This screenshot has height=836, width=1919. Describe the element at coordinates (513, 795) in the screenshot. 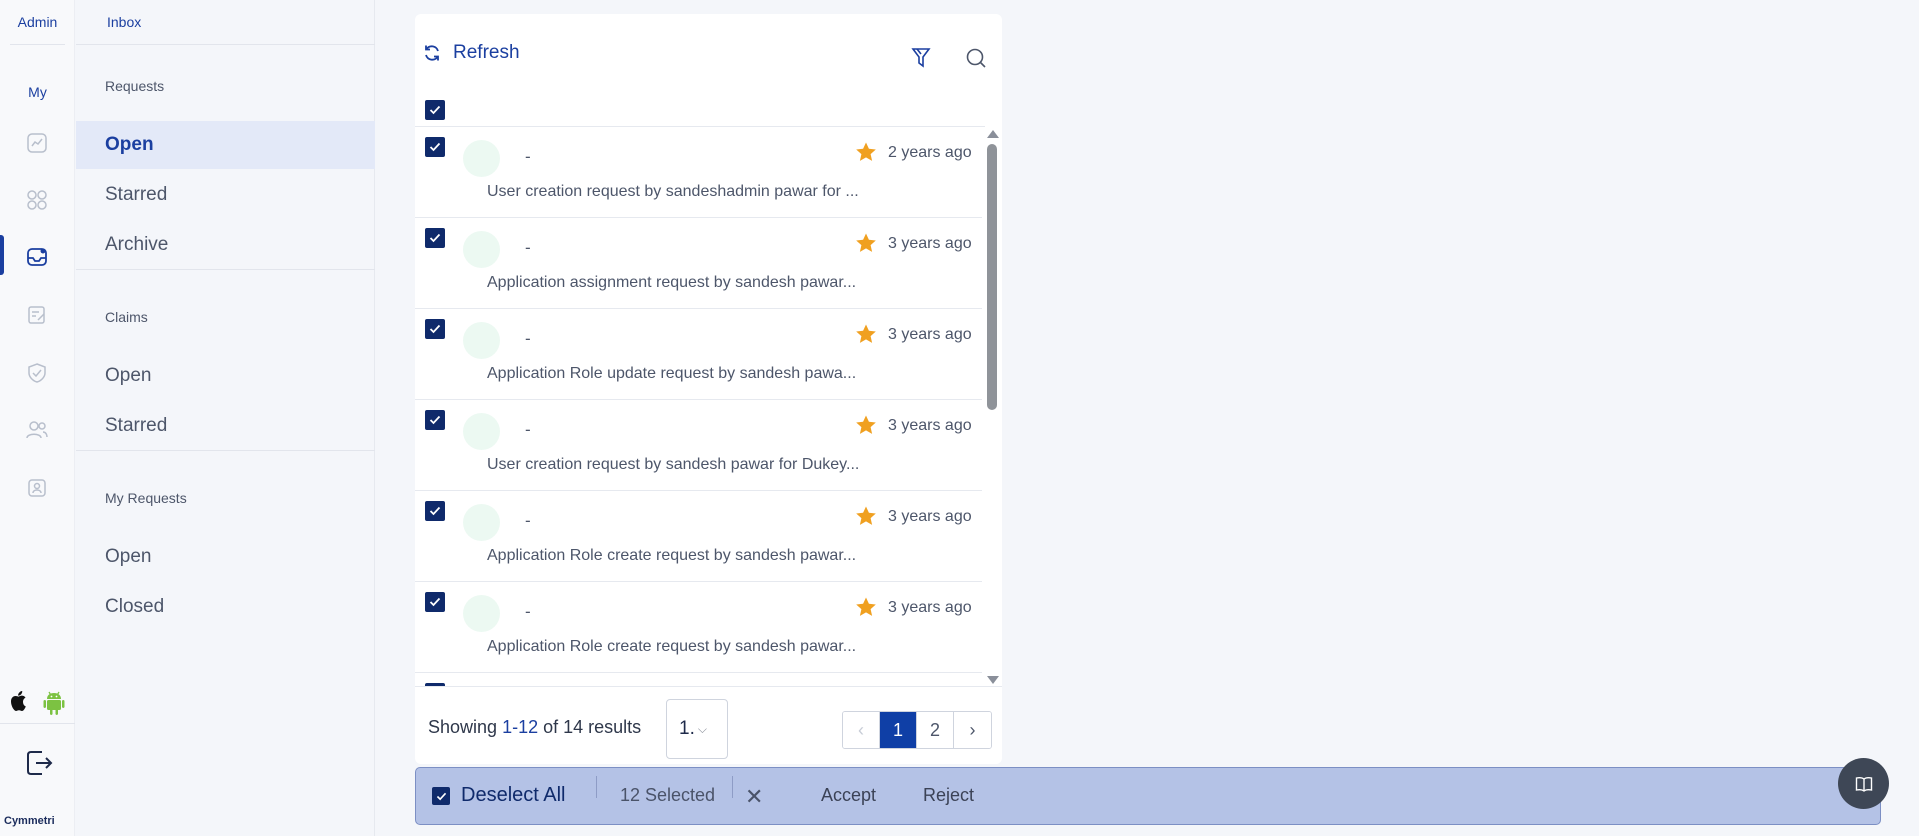

I see `deselect-all-button: Deselect All` at that location.